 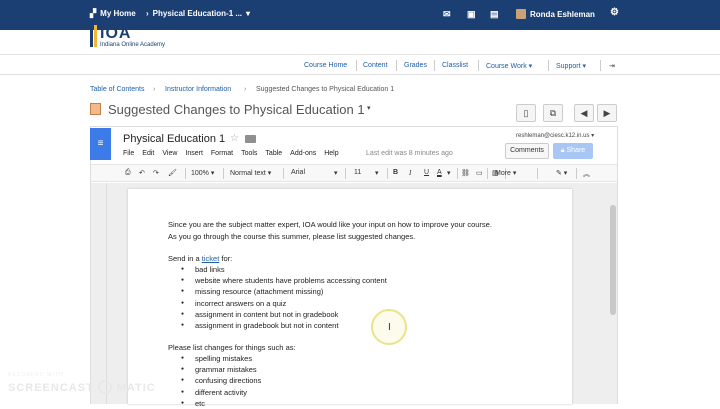 I want to click on next-topic-button: ▶, so click(x=607, y=113).